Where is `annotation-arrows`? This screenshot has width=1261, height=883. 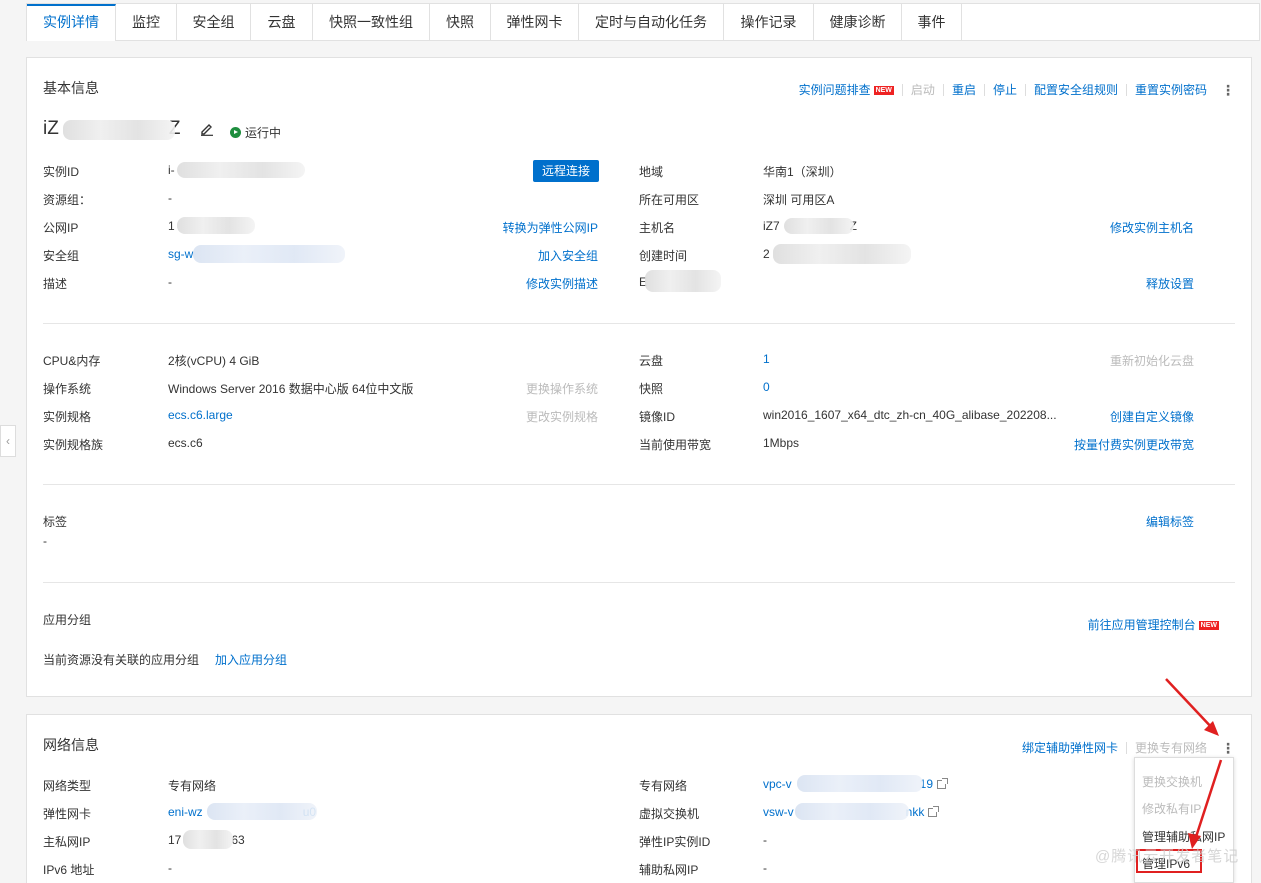 annotation-arrows is located at coordinates (1194, 763).